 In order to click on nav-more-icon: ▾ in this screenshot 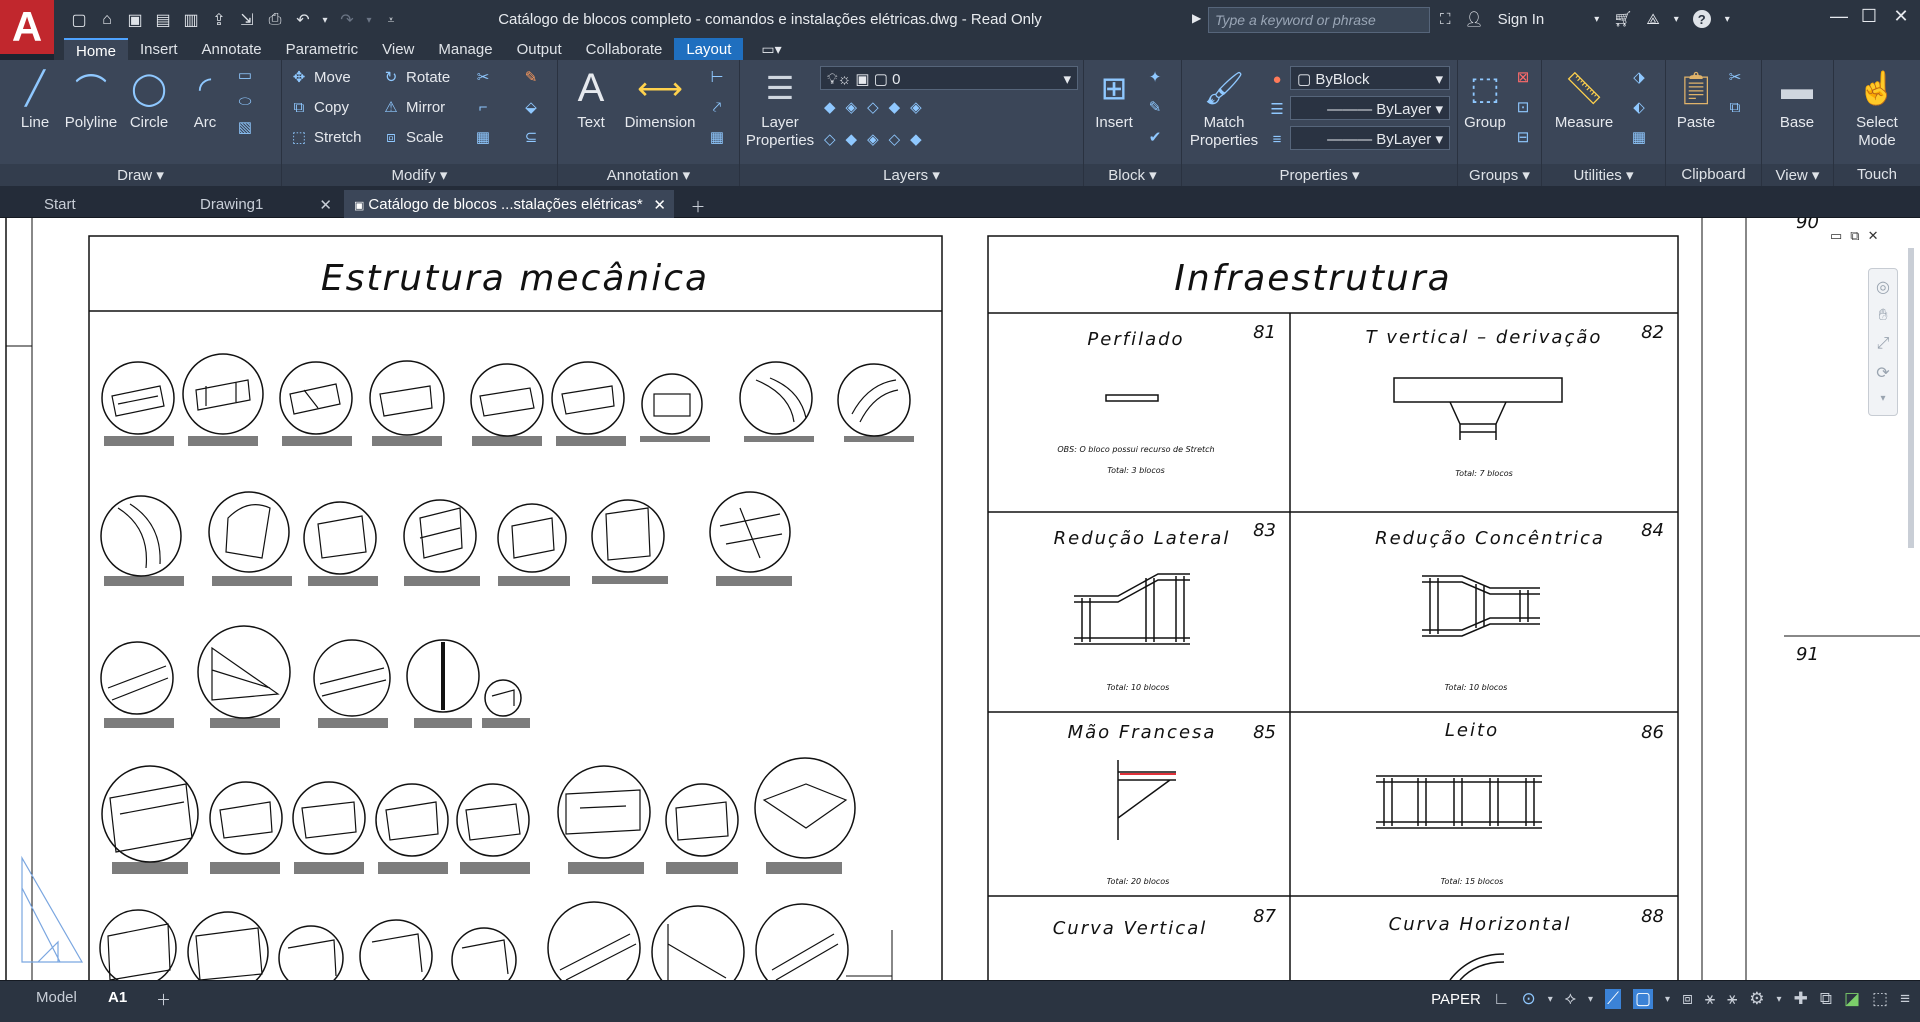, I will do `click(1882, 398)`.